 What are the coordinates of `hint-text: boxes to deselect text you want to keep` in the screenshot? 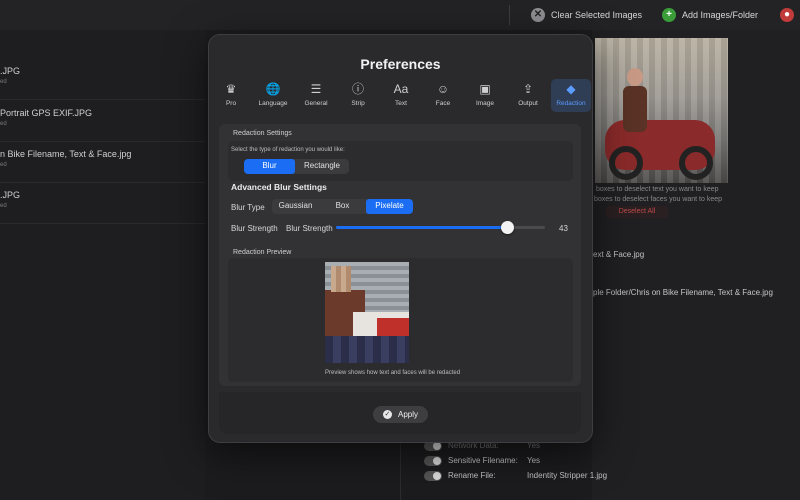 It's located at (657, 189).